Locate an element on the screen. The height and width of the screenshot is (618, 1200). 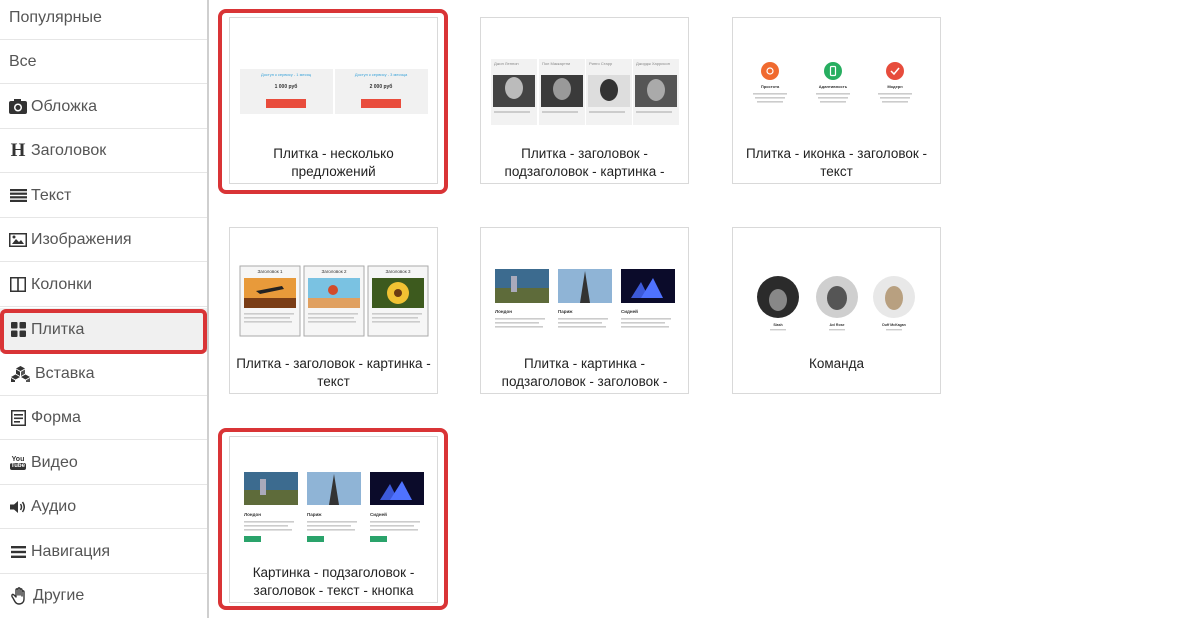
tile-title: Заголовок 2 is located at coordinates (334, 271).